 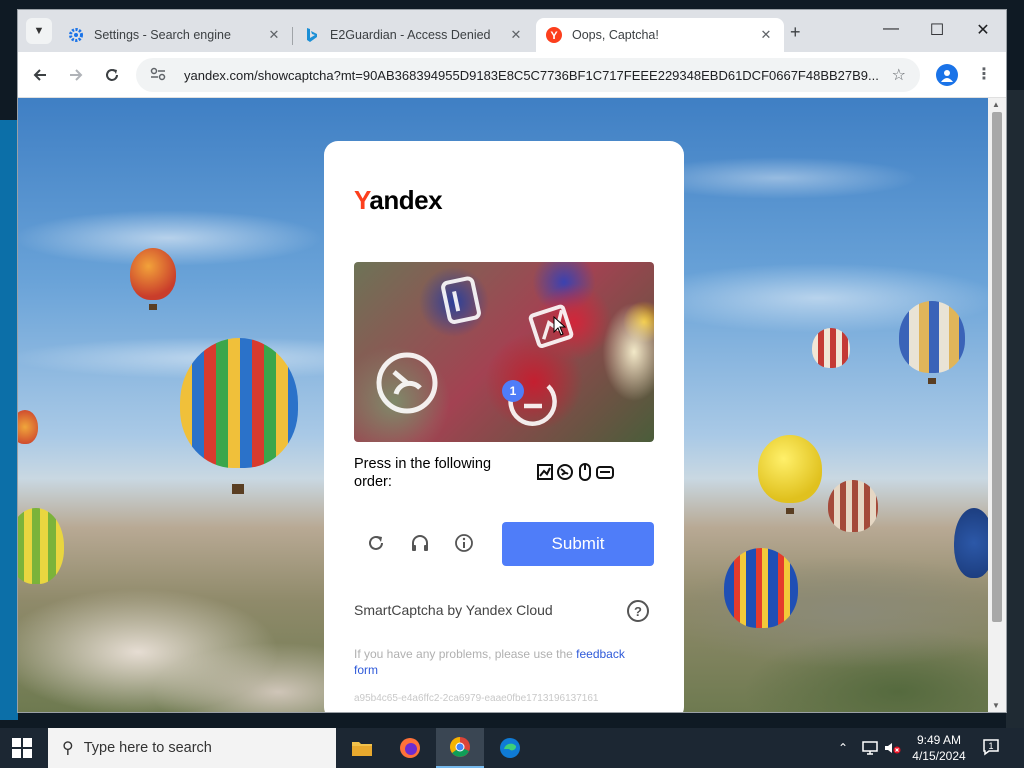 I want to click on windows-start-icon, so click(x=22, y=748).